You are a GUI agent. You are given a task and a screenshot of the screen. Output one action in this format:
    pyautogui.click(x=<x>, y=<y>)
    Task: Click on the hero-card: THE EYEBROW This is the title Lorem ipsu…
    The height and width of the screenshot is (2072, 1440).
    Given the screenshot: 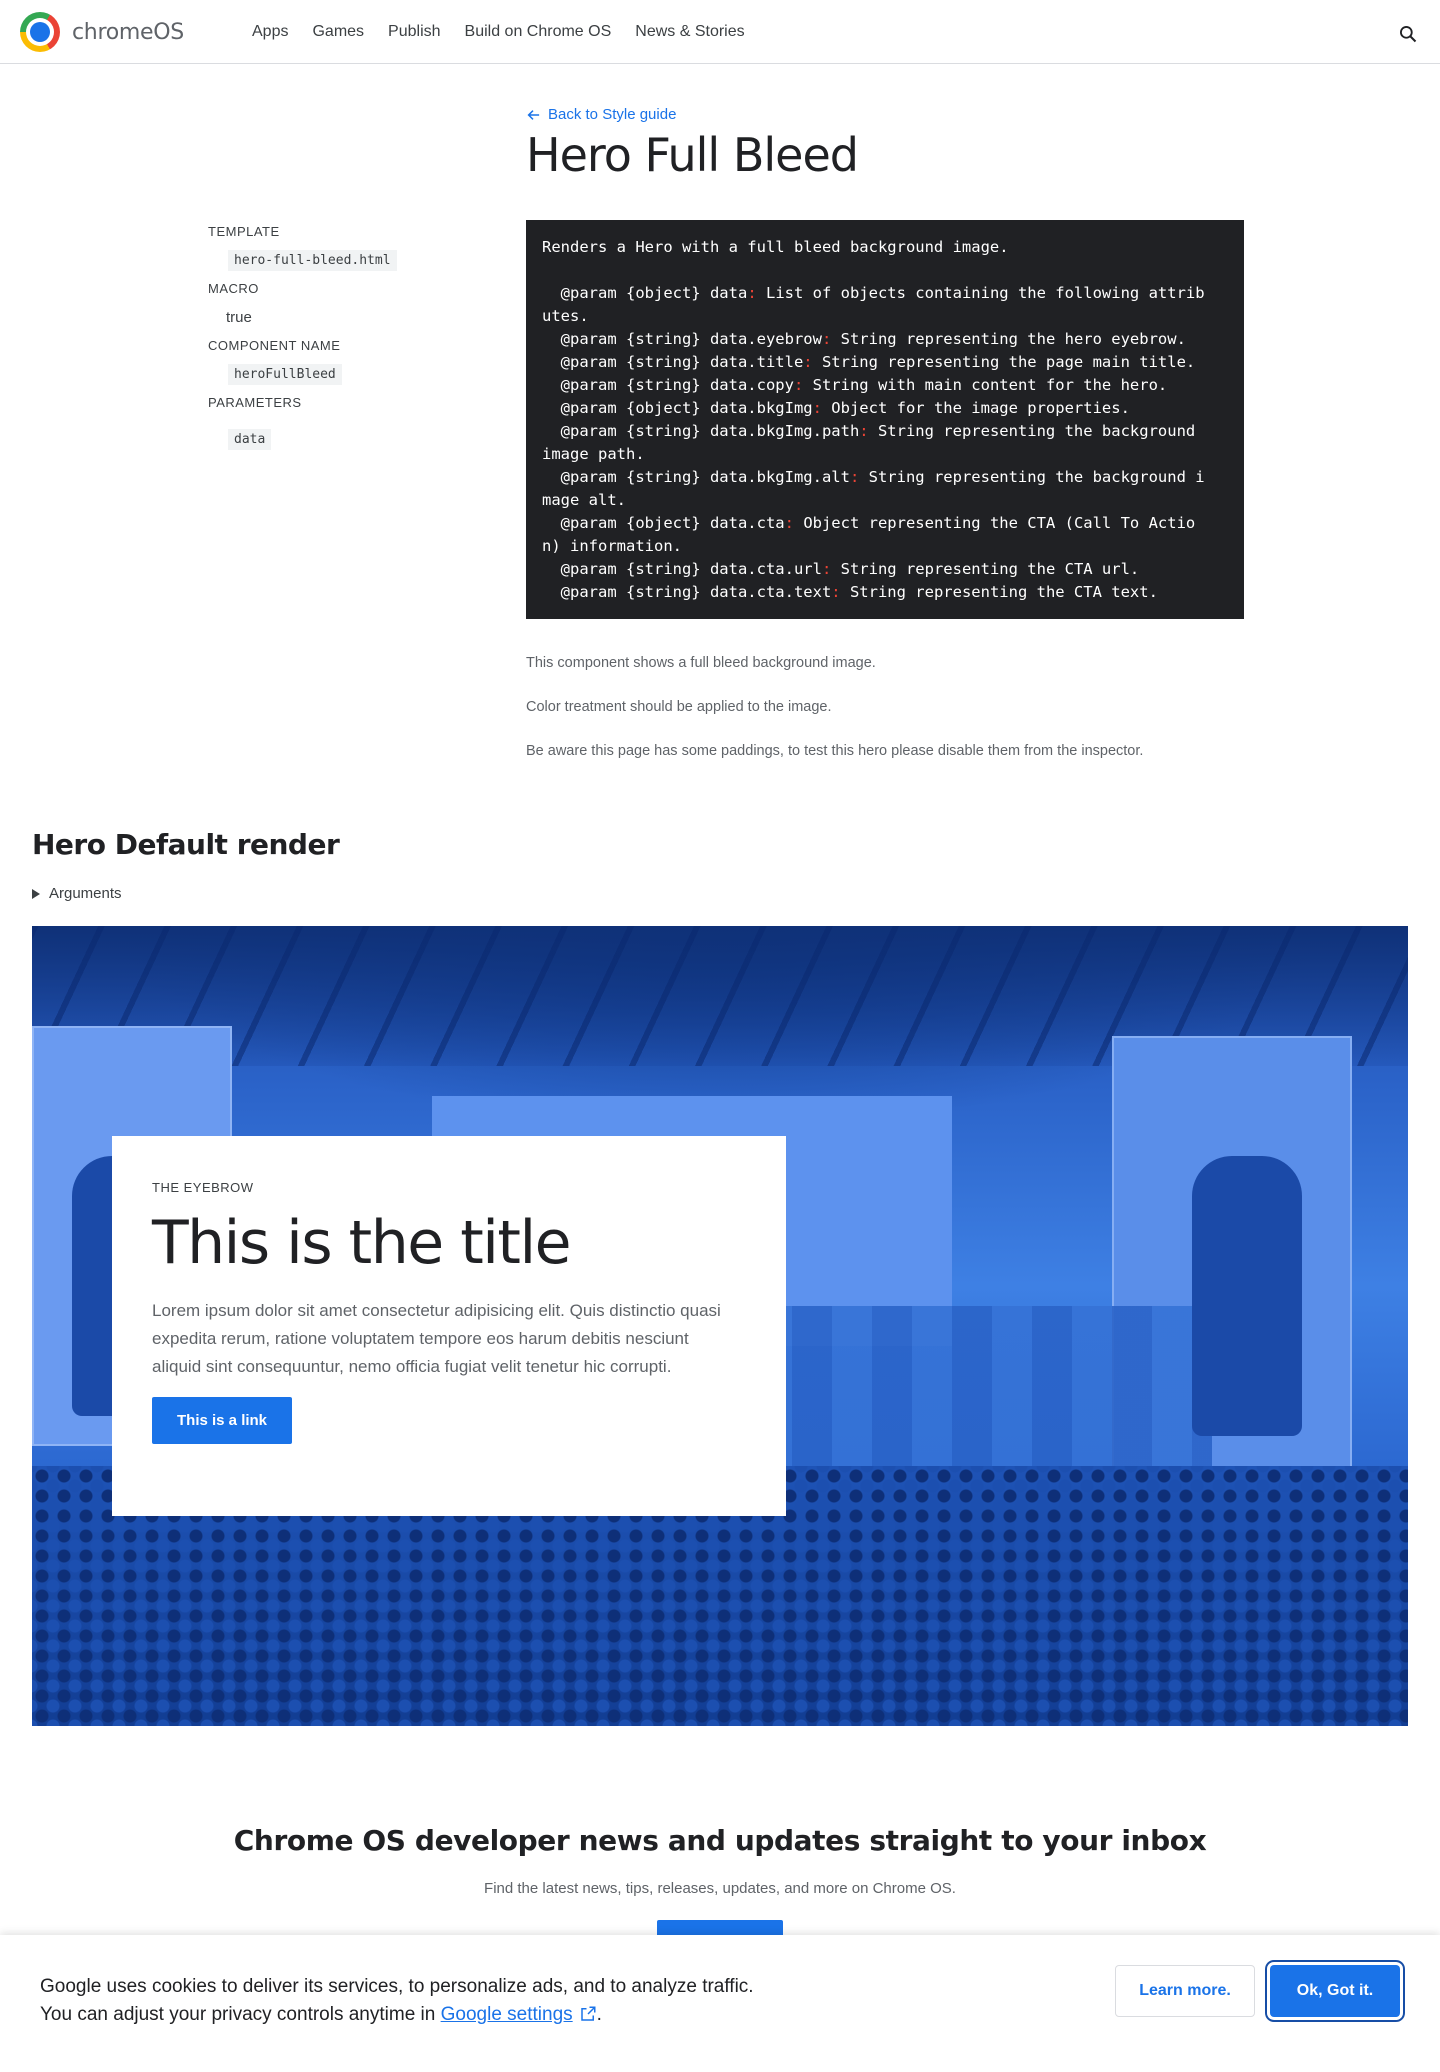 What is the action you would take?
    pyautogui.click(x=449, y=1326)
    